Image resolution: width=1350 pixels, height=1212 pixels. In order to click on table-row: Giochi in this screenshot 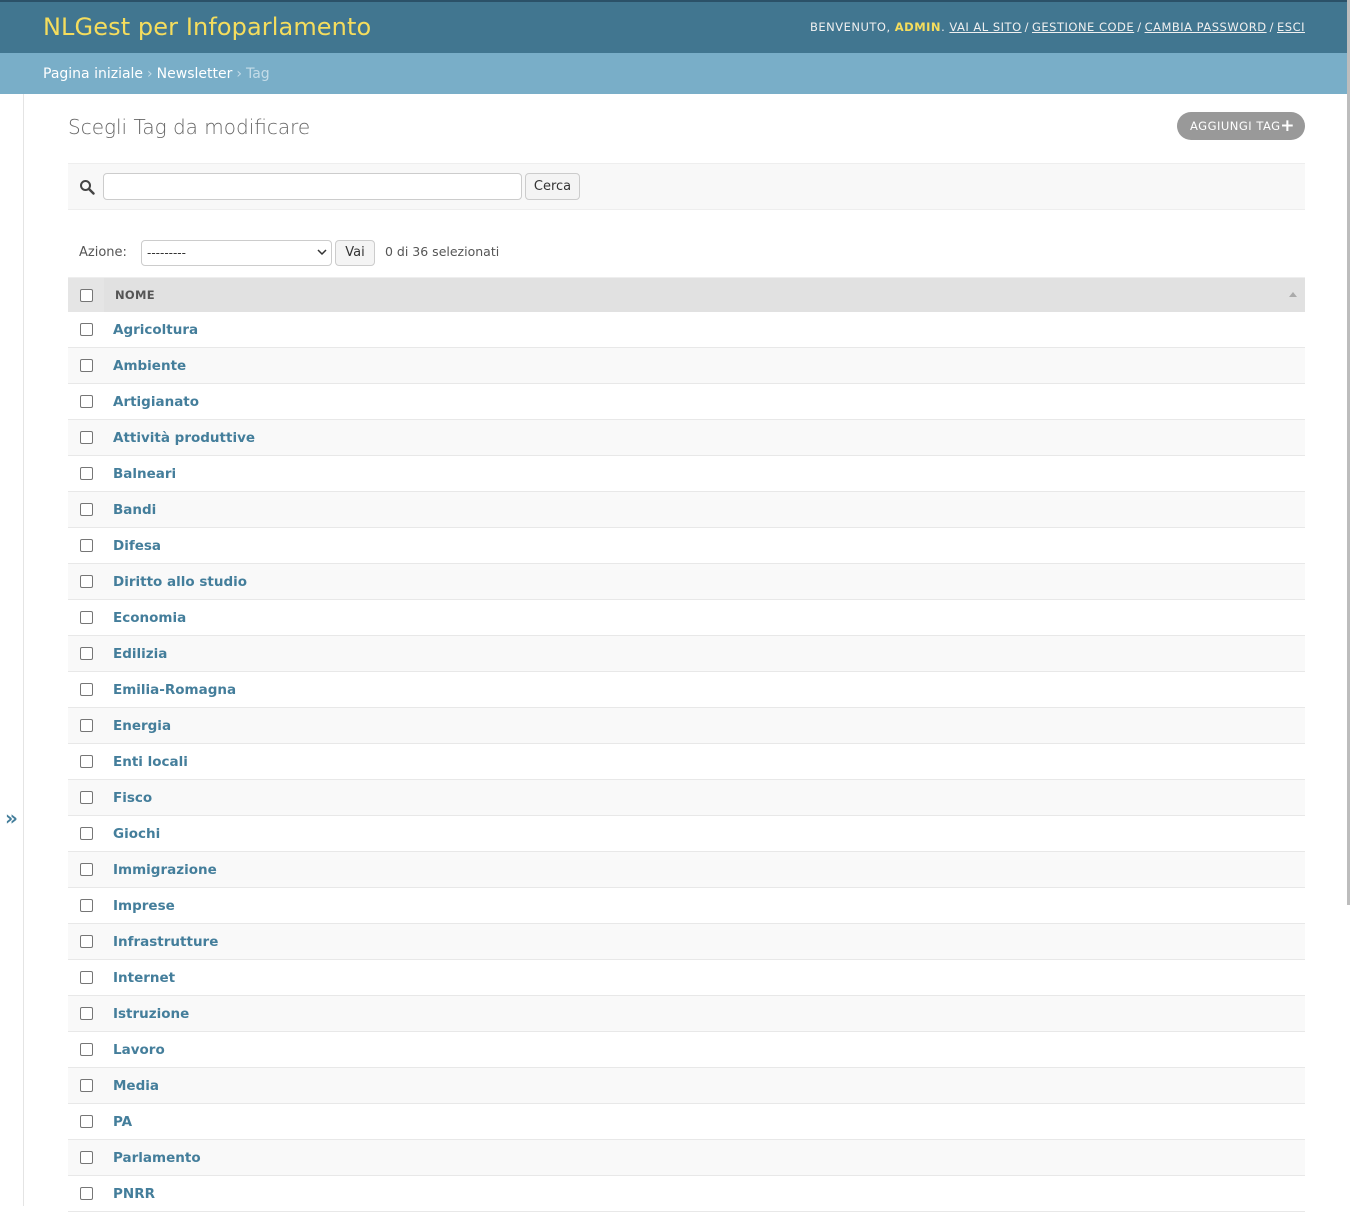, I will do `click(686, 833)`.